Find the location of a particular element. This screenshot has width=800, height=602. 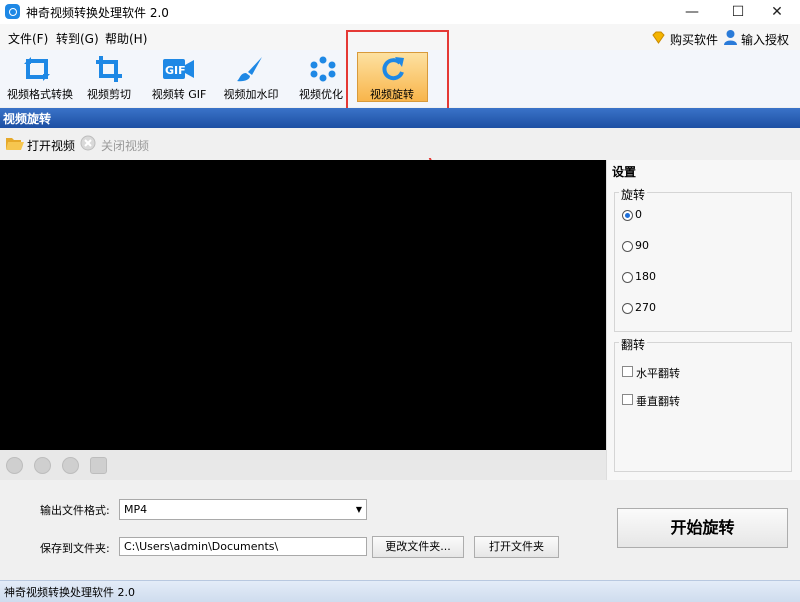

tool-video-cut-label: 视频剪切 is located at coordinates (109, 94).